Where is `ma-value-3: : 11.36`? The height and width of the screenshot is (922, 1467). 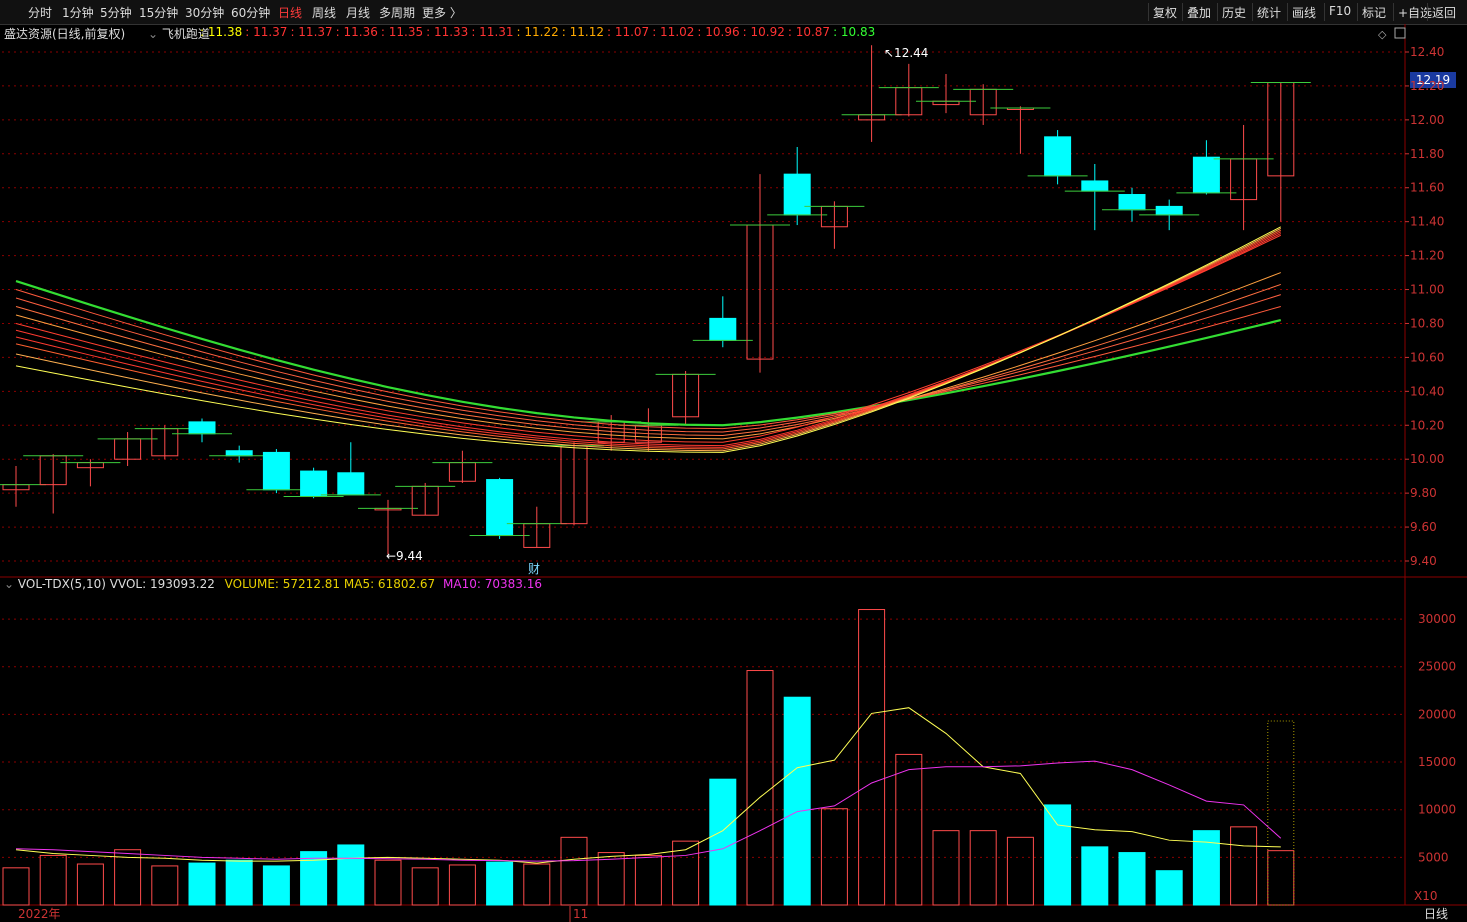 ma-value-3: : 11.36 is located at coordinates (356, 32).